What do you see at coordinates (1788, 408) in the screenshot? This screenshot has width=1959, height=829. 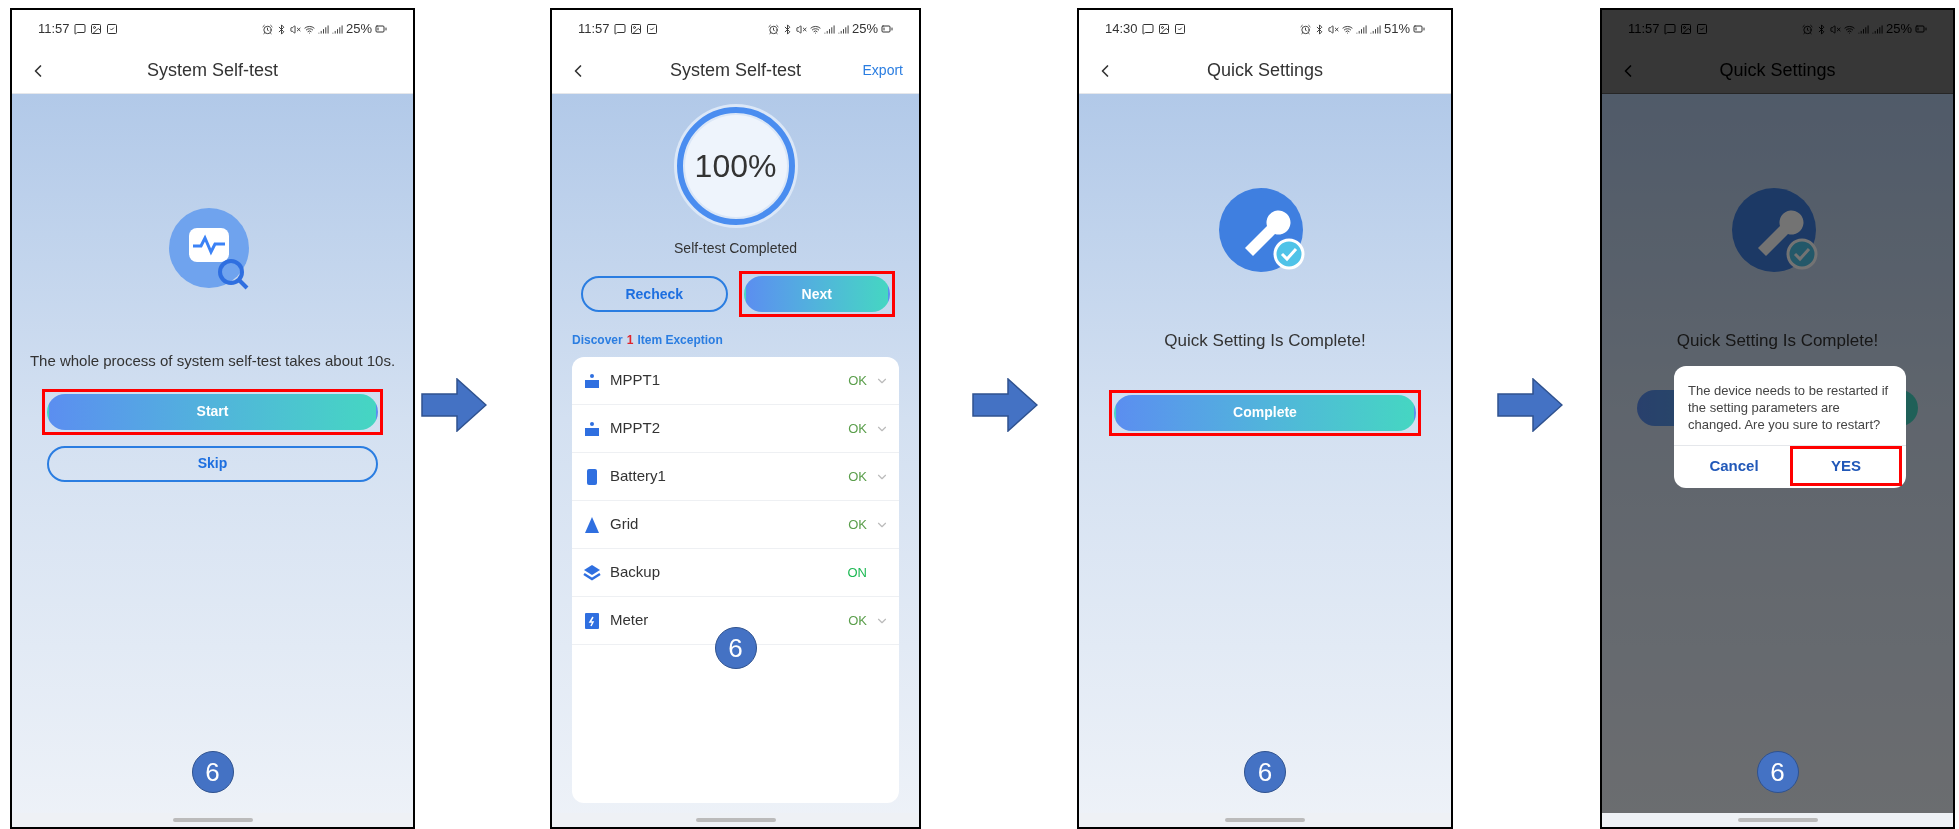 I see `dialog-message: The device needs to be restarted if the setting parameters are changed. Are you sure to restart?` at bounding box center [1788, 408].